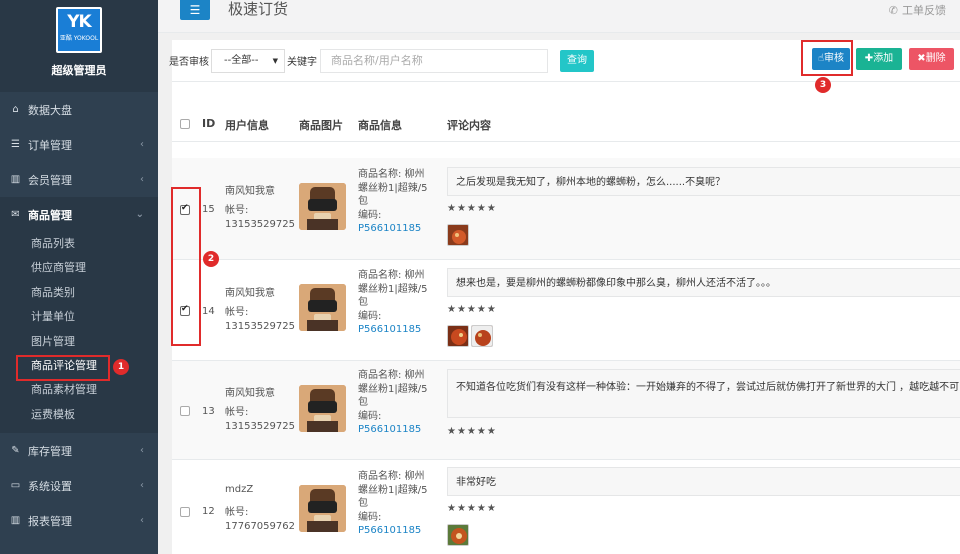 Image resolution: width=960 pixels, height=554 pixels. What do you see at coordinates (247, 125) in the screenshot?
I see `column-header-user: 用户信息` at bounding box center [247, 125].